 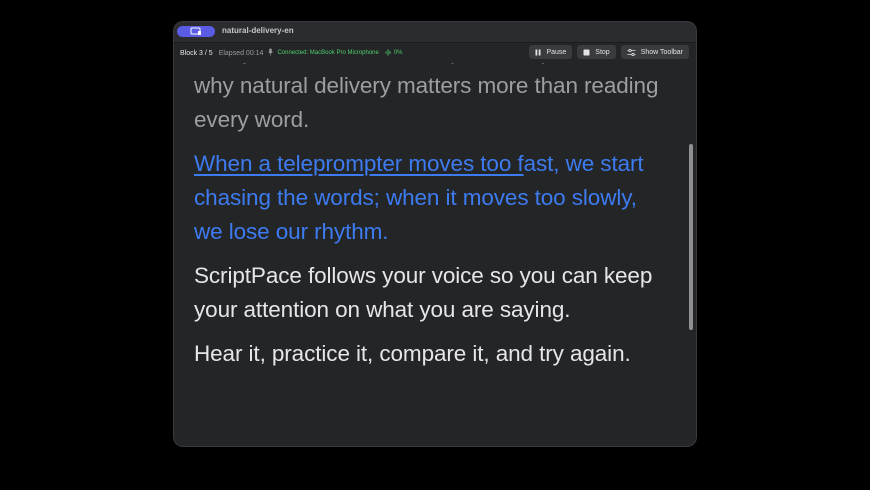 I want to click on show-toolbar-label: Show Toolbar, so click(x=661, y=52).